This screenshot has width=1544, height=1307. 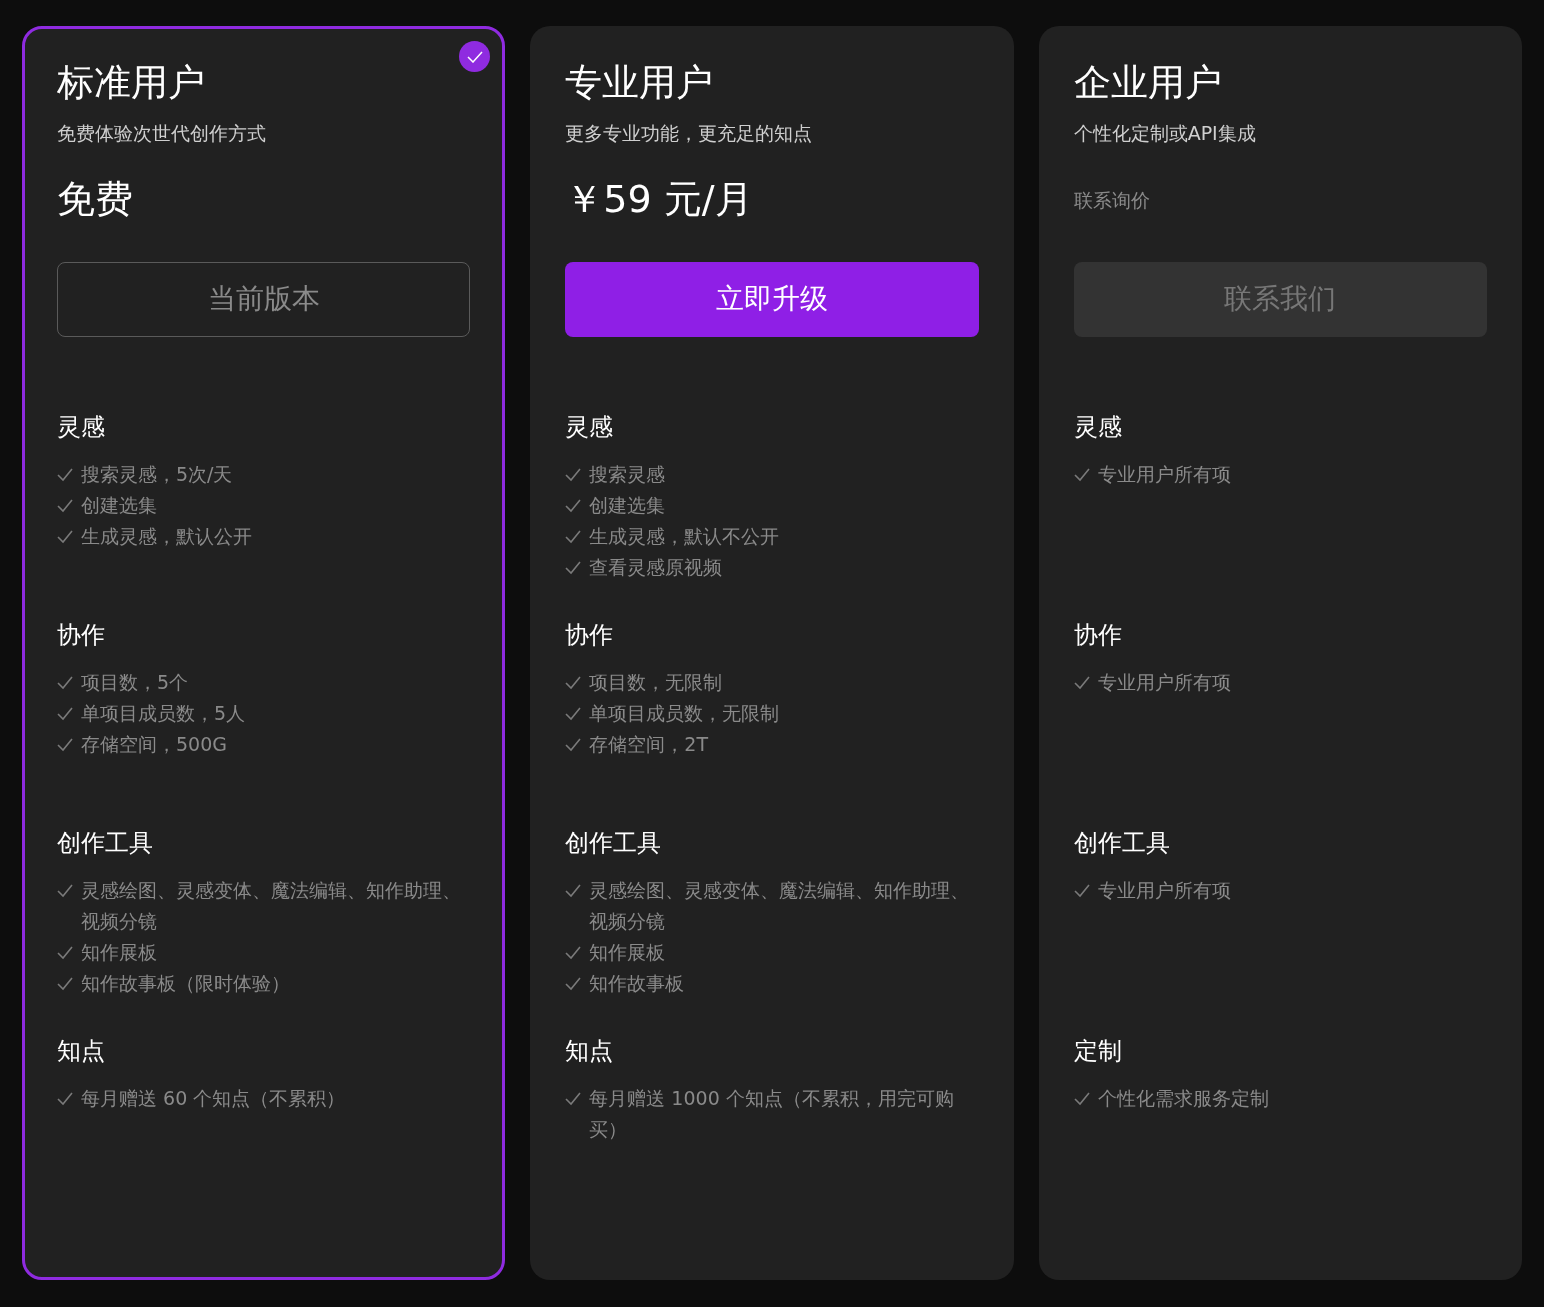 I want to click on selected-check-icon, so click(x=475, y=56).